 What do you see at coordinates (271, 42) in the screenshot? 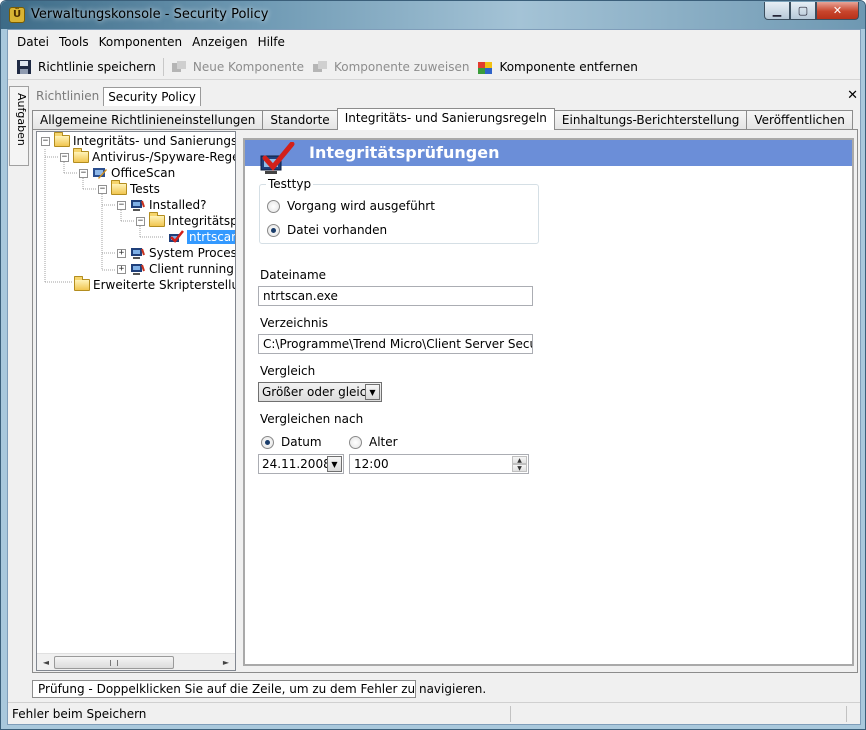
I see `menu-hilfe: Hilfe` at bounding box center [271, 42].